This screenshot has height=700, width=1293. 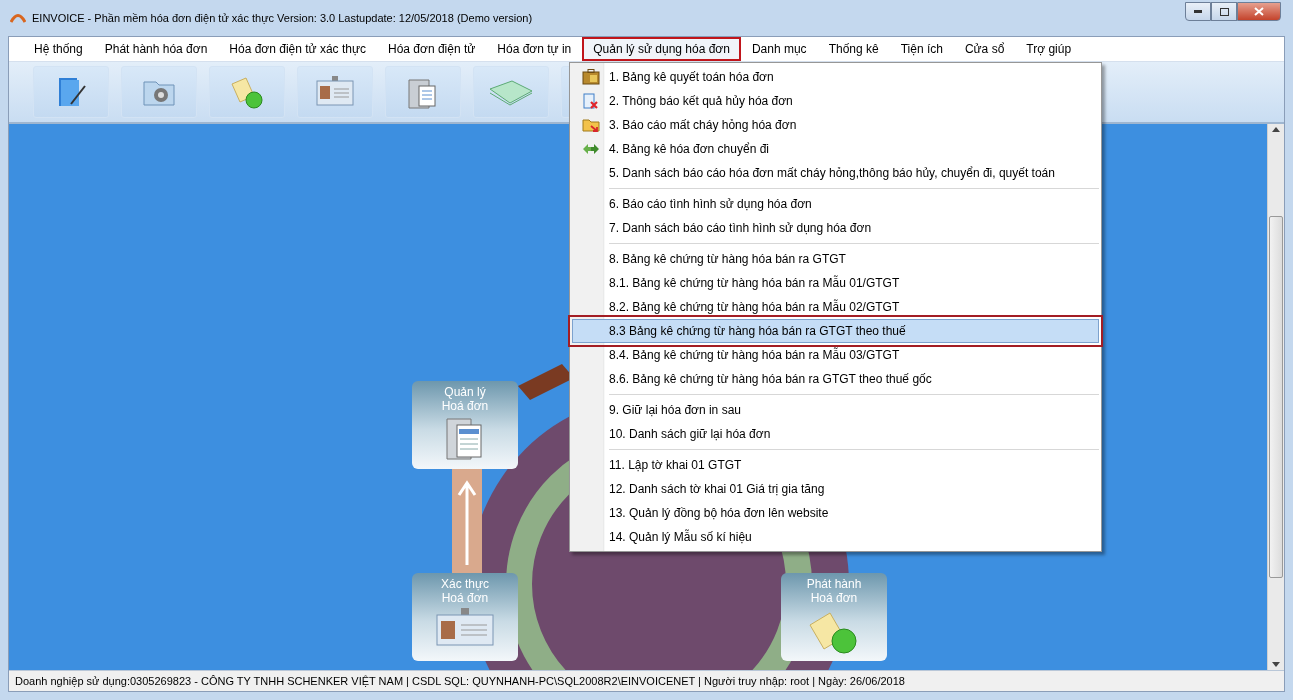 I want to click on menu-entry: 8.4. Bảng kê chứng từ hàng hóa bán ra Mẫu 03/GTGT, so click(x=835, y=355).